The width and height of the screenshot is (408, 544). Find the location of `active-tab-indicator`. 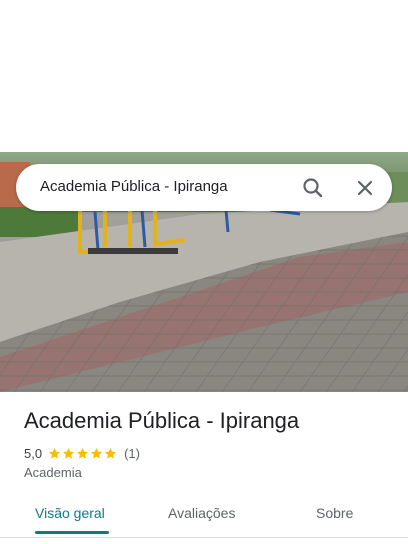

active-tab-indicator is located at coordinates (72, 532).